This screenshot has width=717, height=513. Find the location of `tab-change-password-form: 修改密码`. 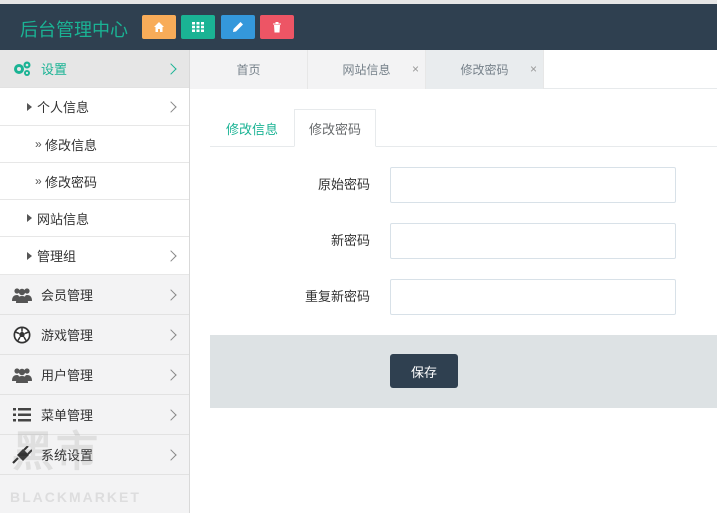

tab-change-password-form: 修改密码 is located at coordinates (335, 128).